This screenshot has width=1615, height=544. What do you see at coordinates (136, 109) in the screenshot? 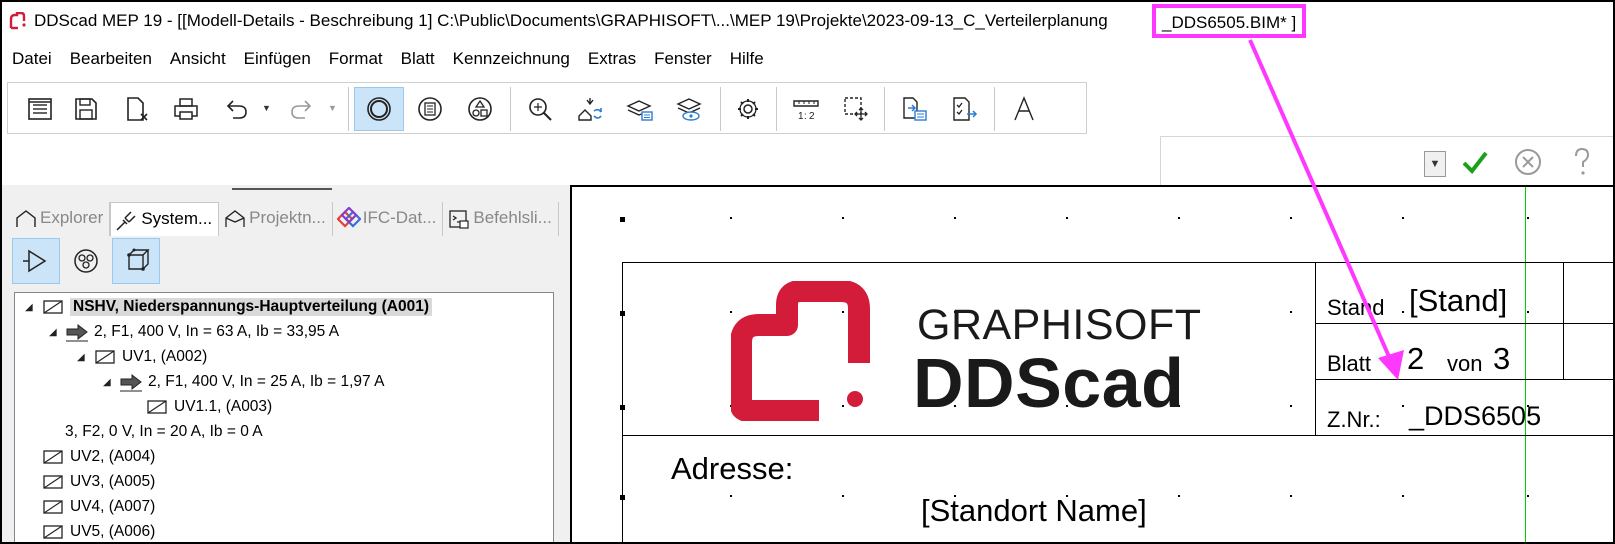
I see `close-document-button` at bounding box center [136, 109].